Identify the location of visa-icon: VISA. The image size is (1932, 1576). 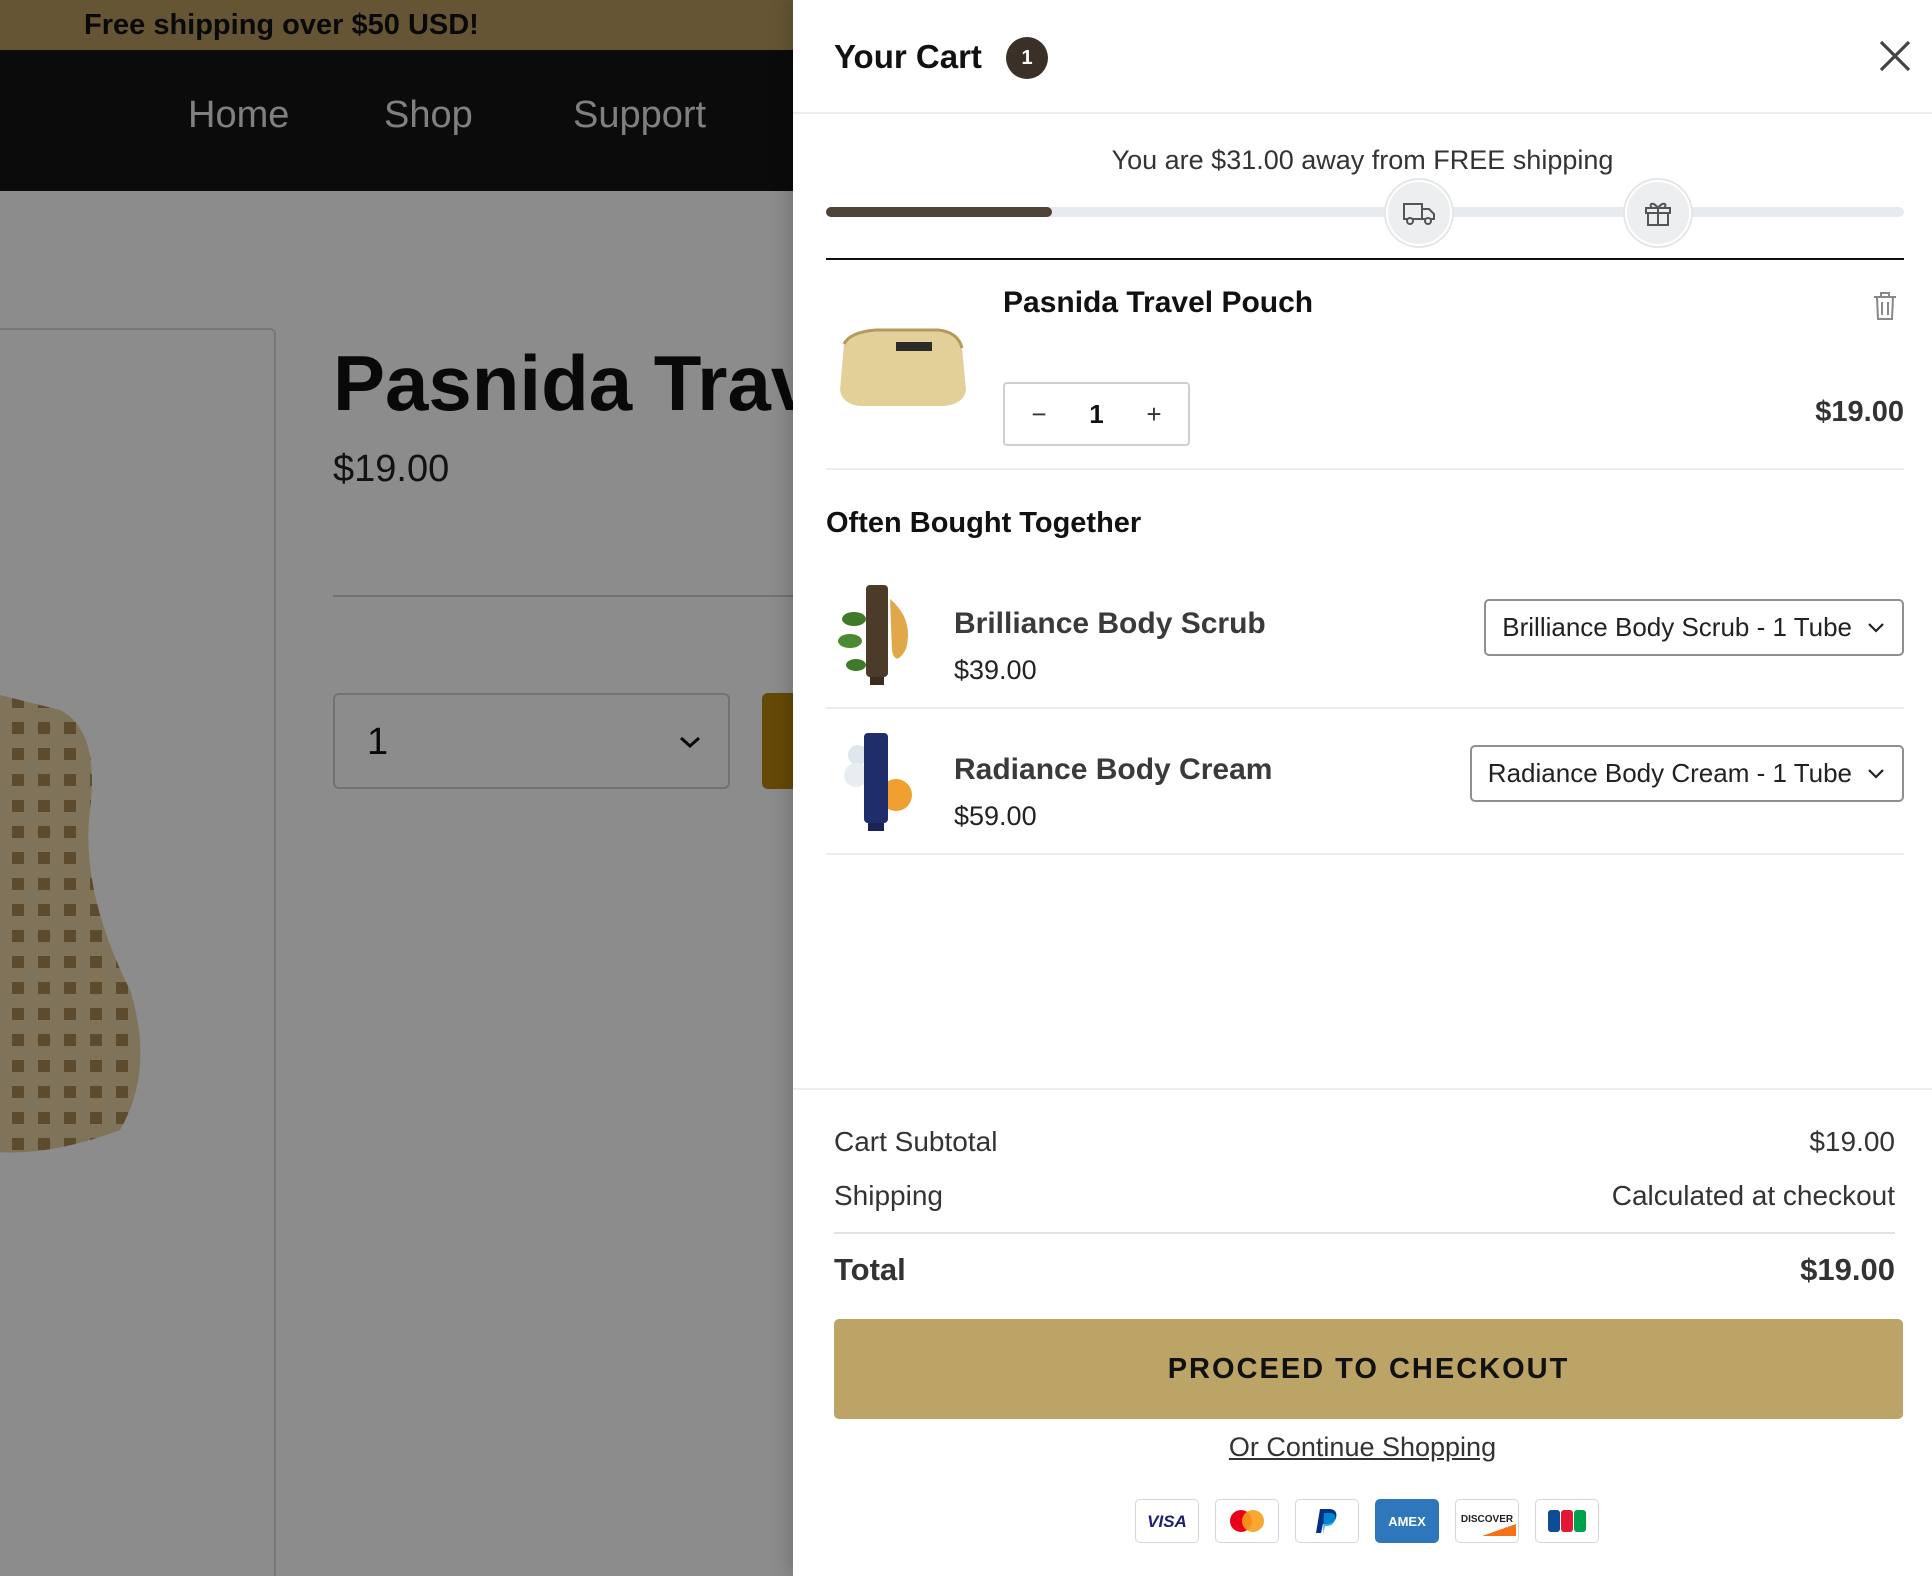
(1167, 1521).